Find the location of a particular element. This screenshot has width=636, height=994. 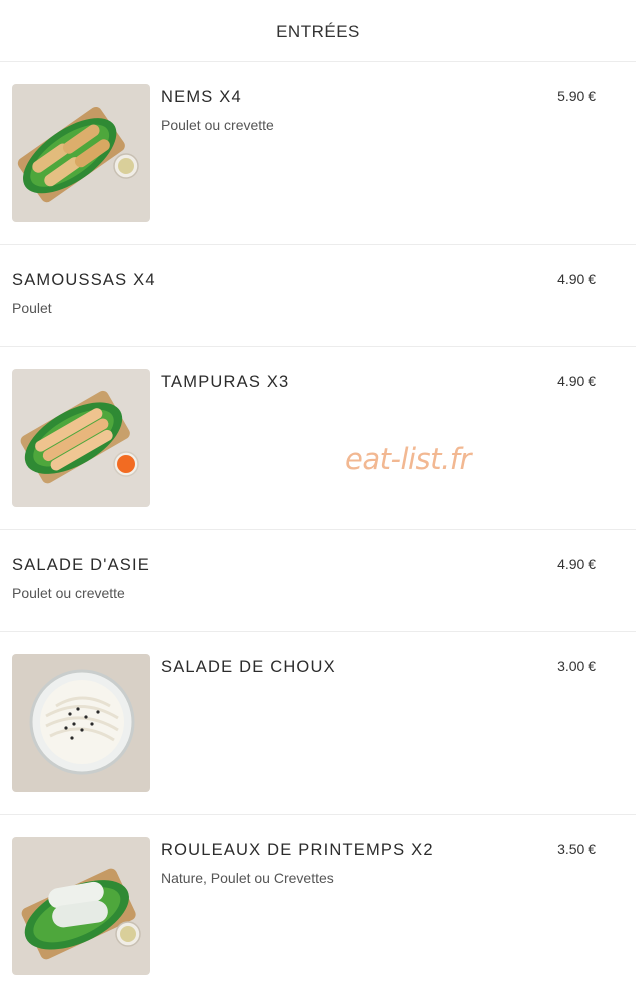

item-name: ROULEAUX DE PRINTEMPS X2 is located at coordinates (297, 850).